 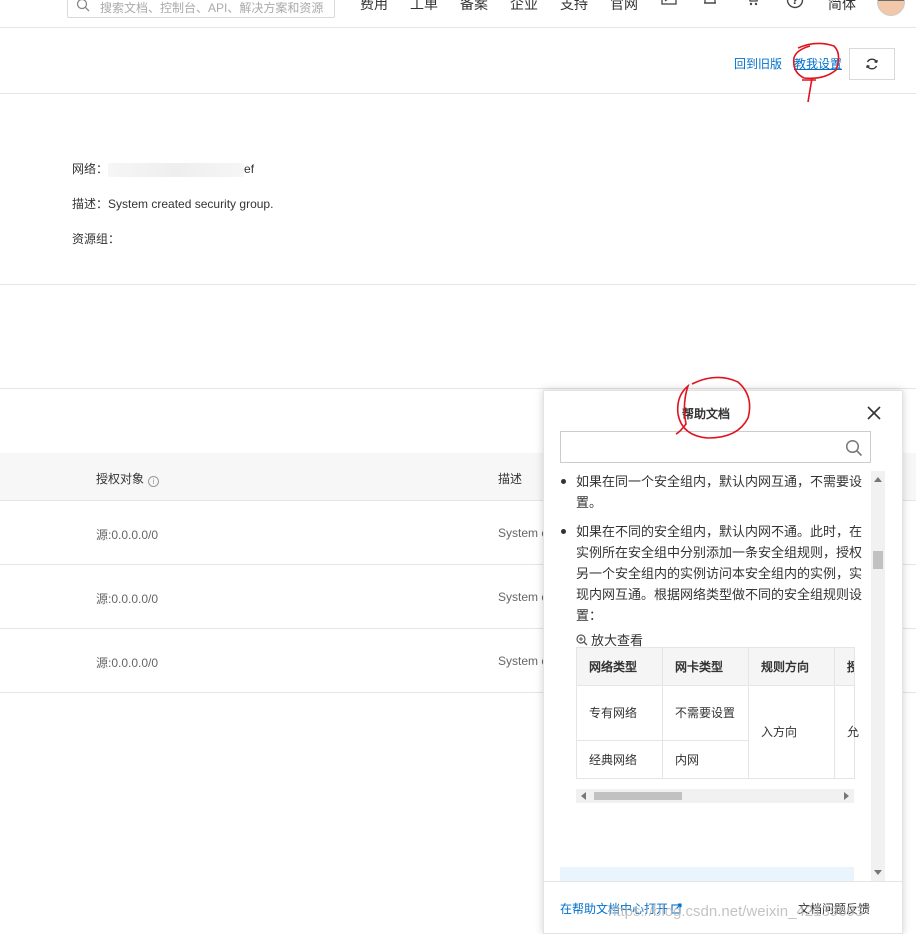 What do you see at coordinates (705, 666) in the screenshot?
I see `th-nic-type: 网卡类型` at bounding box center [705, 666].